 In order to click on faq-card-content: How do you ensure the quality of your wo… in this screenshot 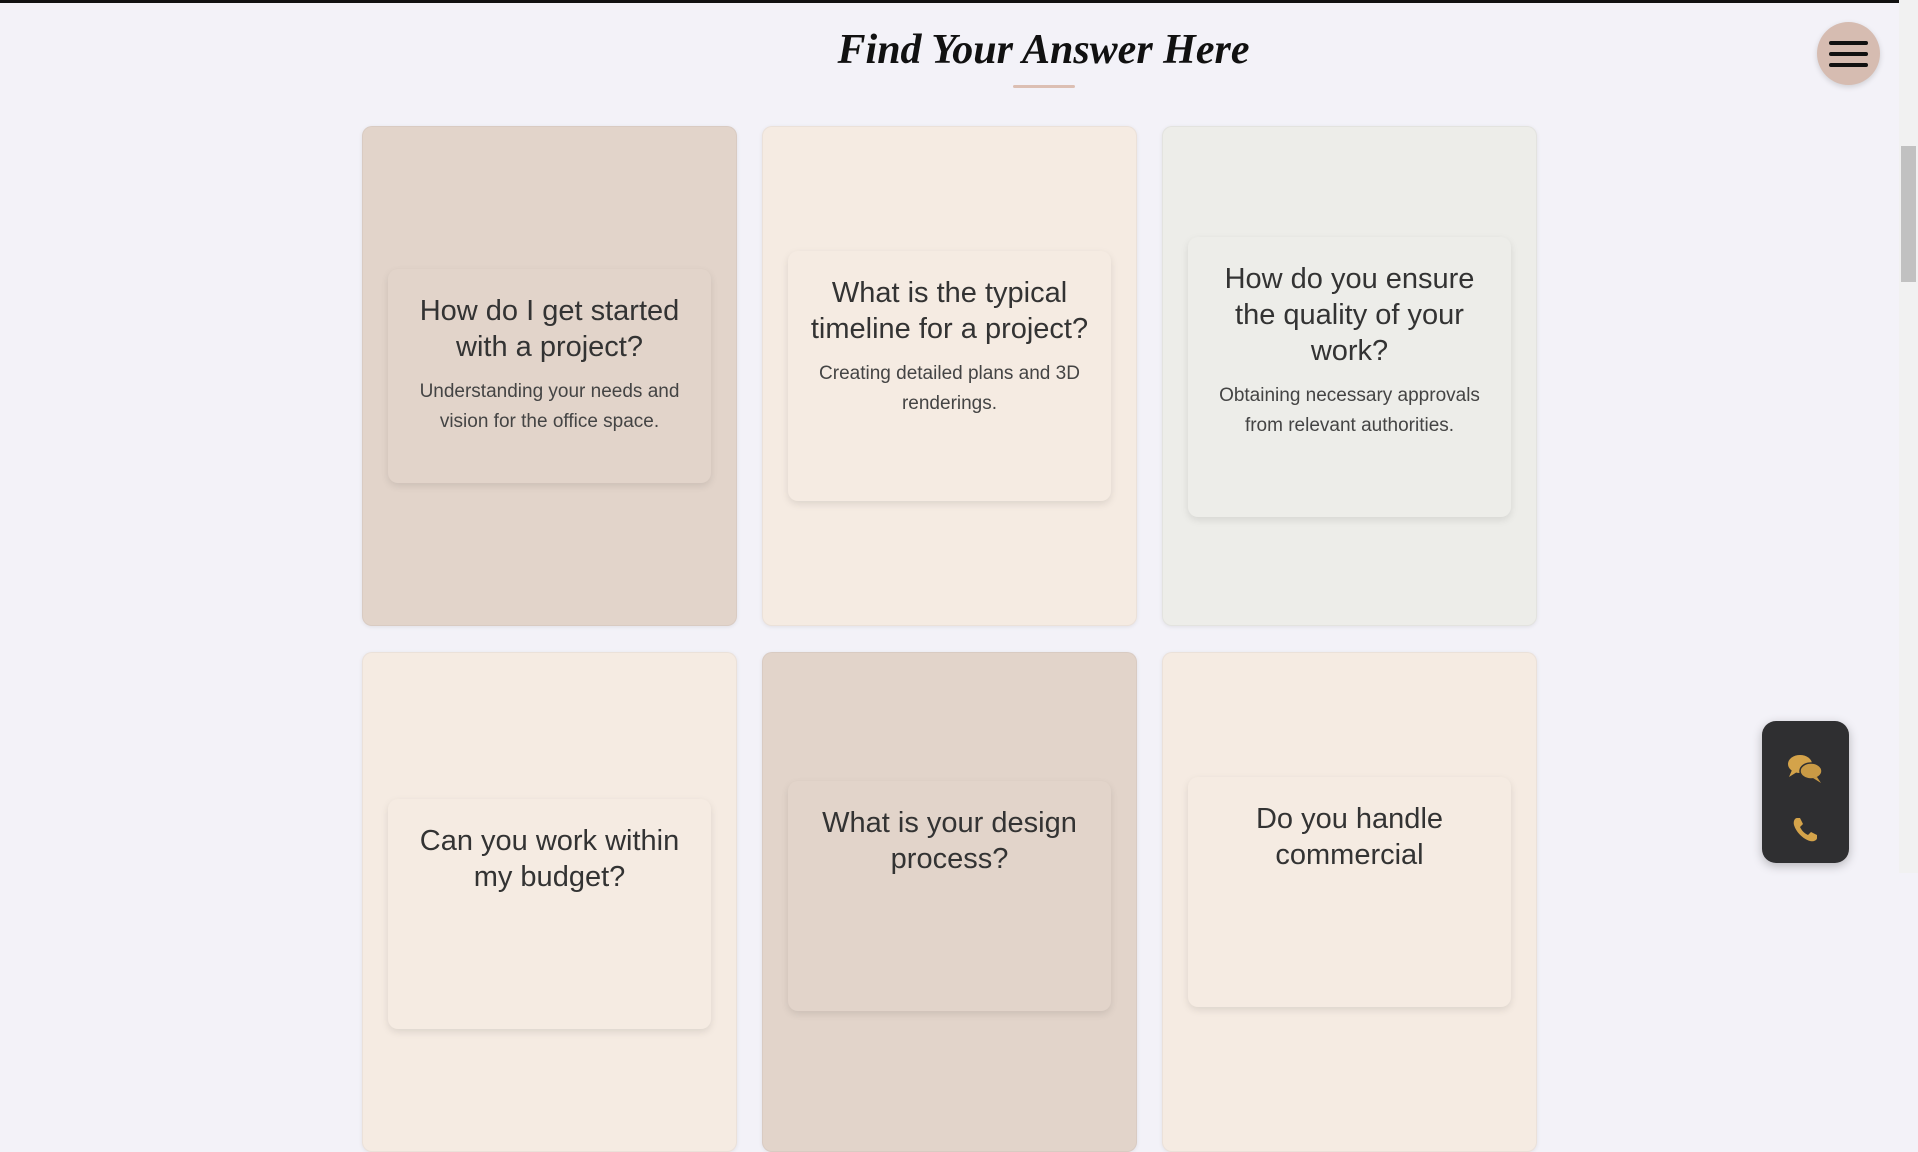, I will do `click(1349, 377)`.